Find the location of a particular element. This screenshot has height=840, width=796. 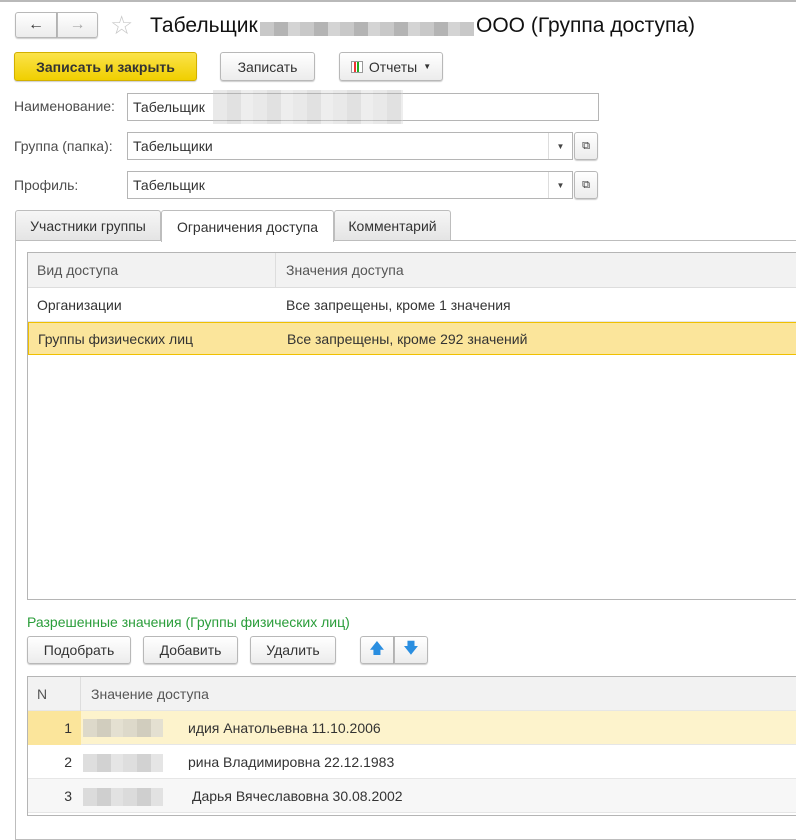

move-up-button: 🡅 is located at coordinates (377, 650).